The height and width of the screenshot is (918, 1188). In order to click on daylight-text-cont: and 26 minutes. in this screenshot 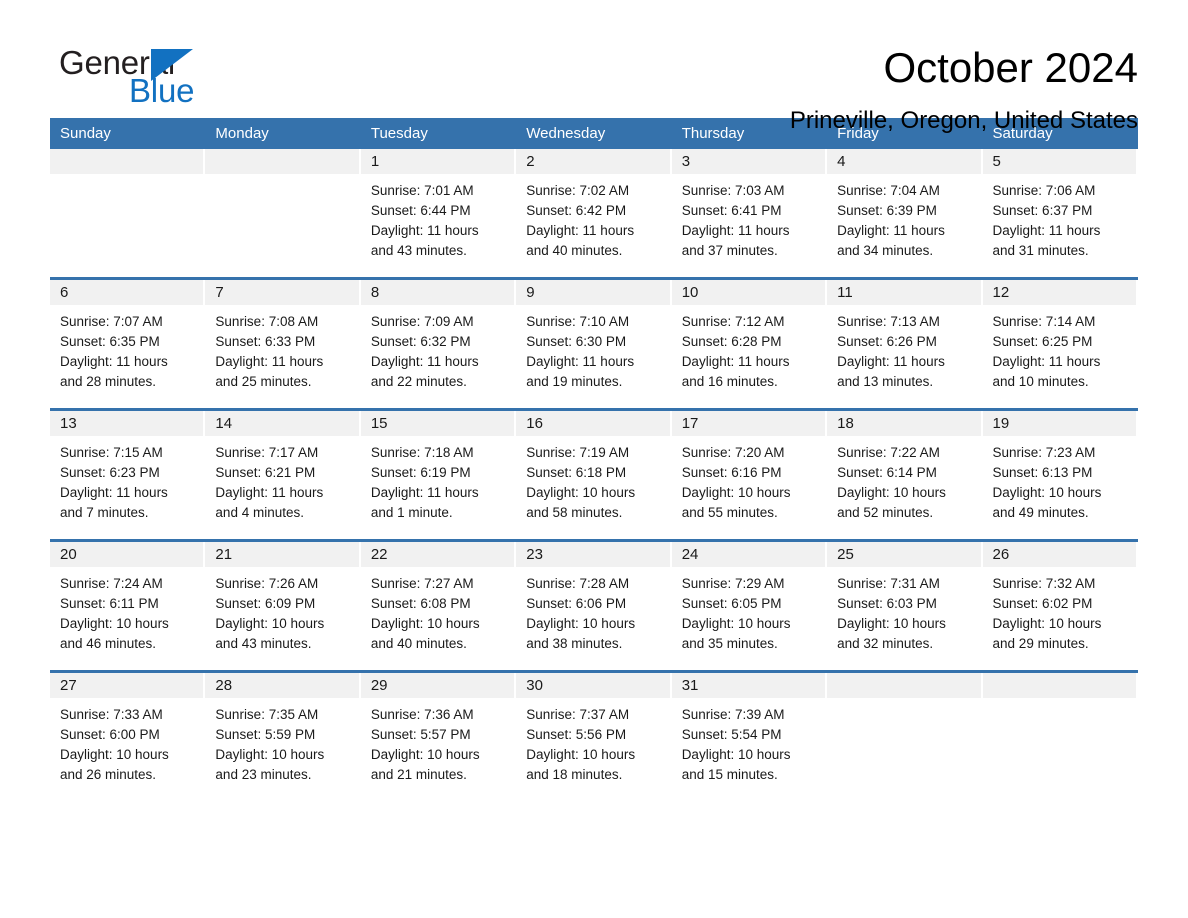, I will do `click(108, 774)`.